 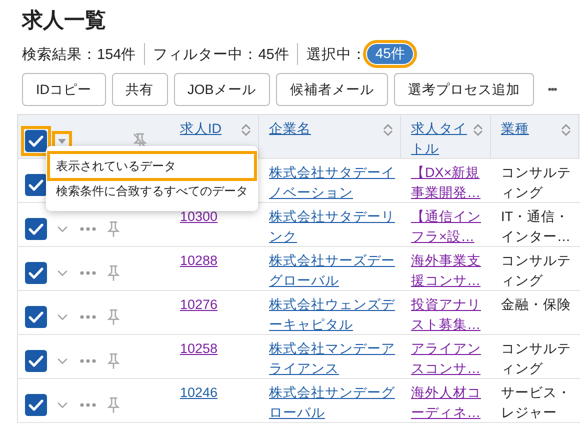 What do you see at coordinates (221, 55) in the screenshot?
I see `result-count: フィルター中：45件` at bounding box center [221, 55].